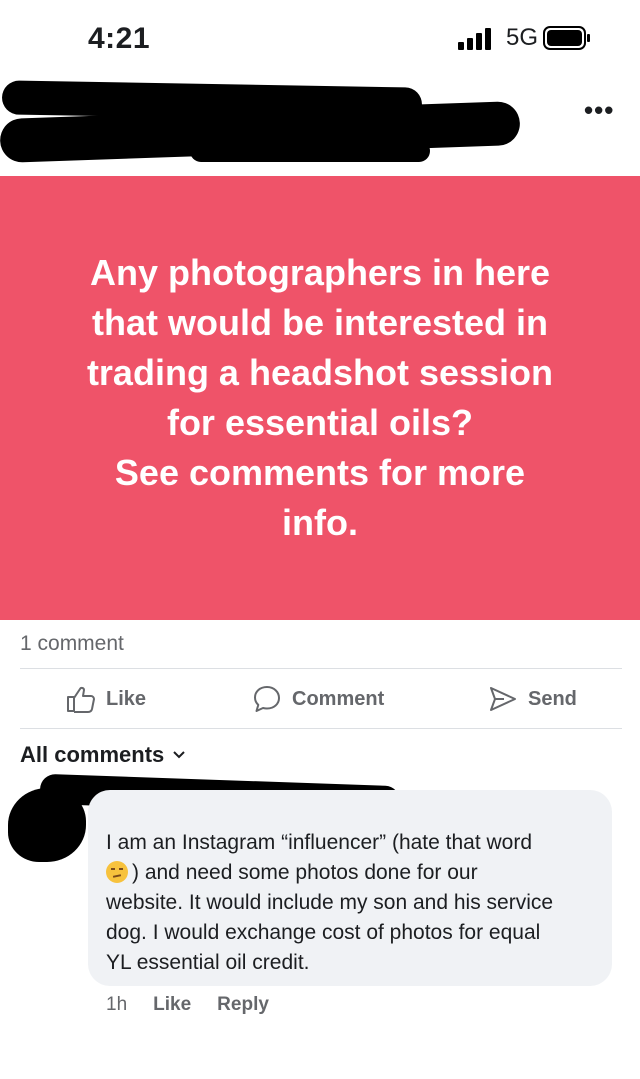 The image size is (640, 1079). What do you see at coordinates (126, 698) in the screenshot?
I see `like-label: Like` at bounding box center [126, 698].